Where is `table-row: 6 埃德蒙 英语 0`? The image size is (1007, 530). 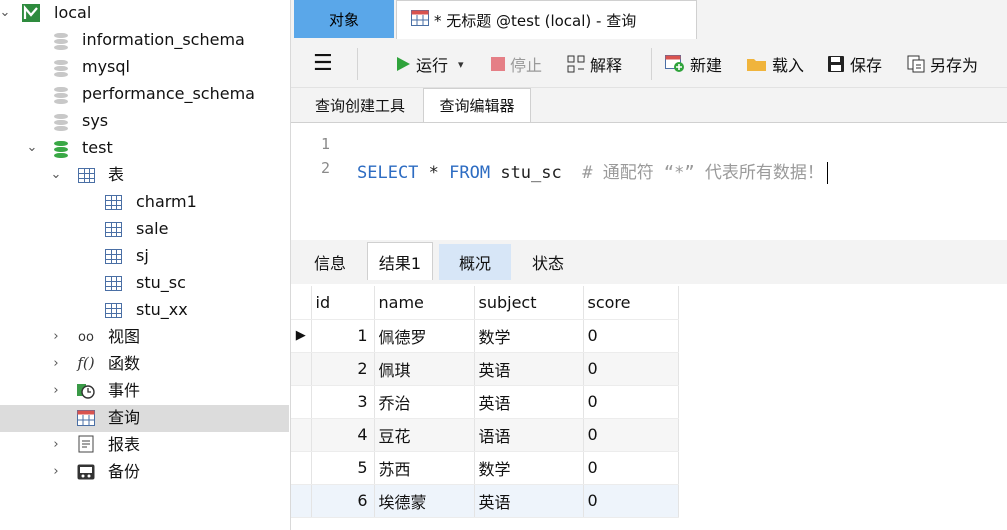 table-row: 6 埃德蒙 英语 0 is located at coordinates (485, 501).